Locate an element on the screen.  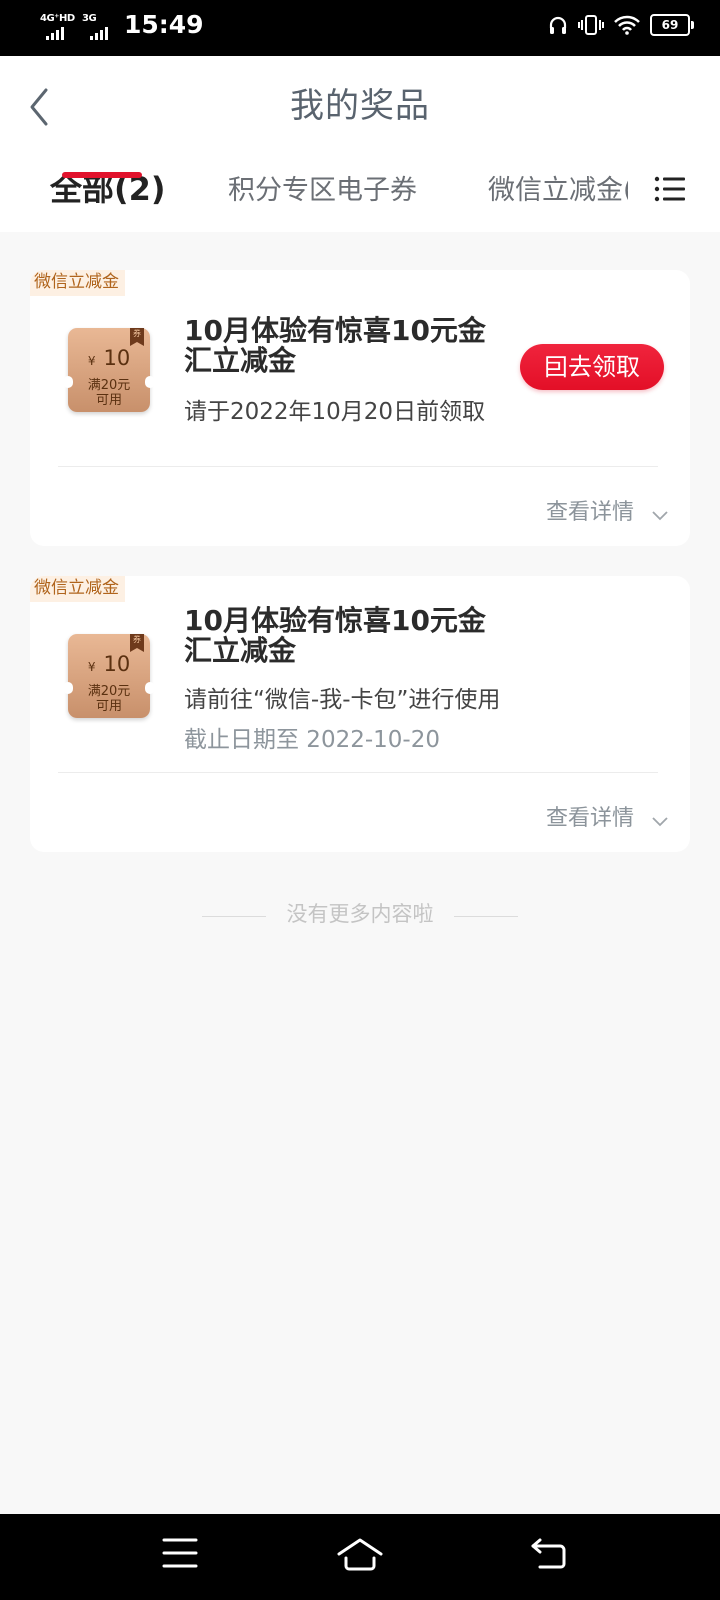
active-tab-indicator is located at coordinates (102, 175).